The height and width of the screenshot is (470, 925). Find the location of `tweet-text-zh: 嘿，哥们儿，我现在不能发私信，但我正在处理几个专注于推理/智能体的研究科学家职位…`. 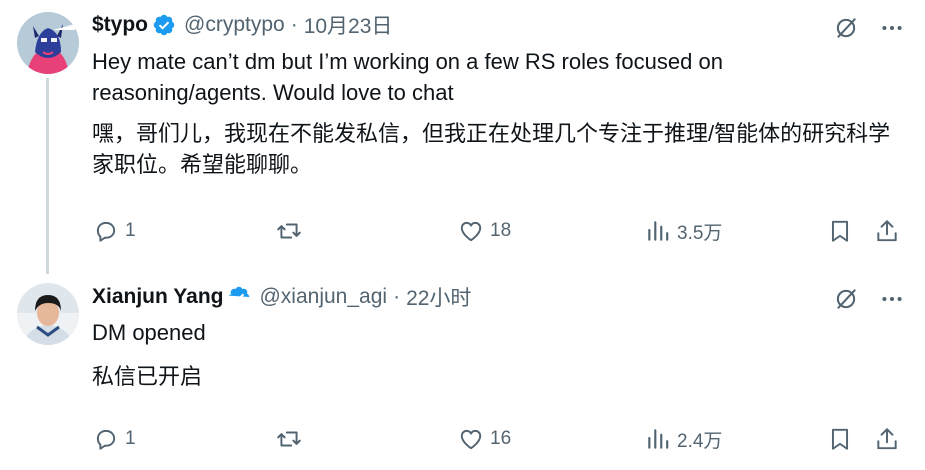

tweet-text-zh: 嘿，哥们儿，我现在不能发私信，但我正在处理几个专注于推理/智能体的研究科学家职位… is located at coordinates (491, 149).